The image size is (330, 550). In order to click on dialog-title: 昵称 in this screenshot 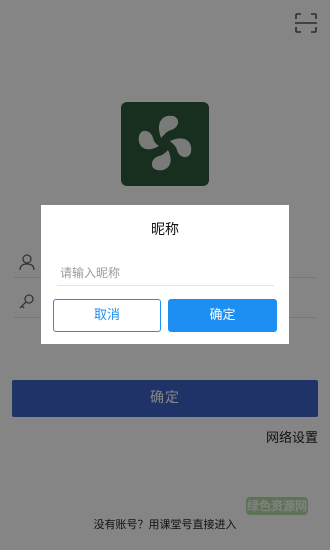, I will do `click(165, 230)`.